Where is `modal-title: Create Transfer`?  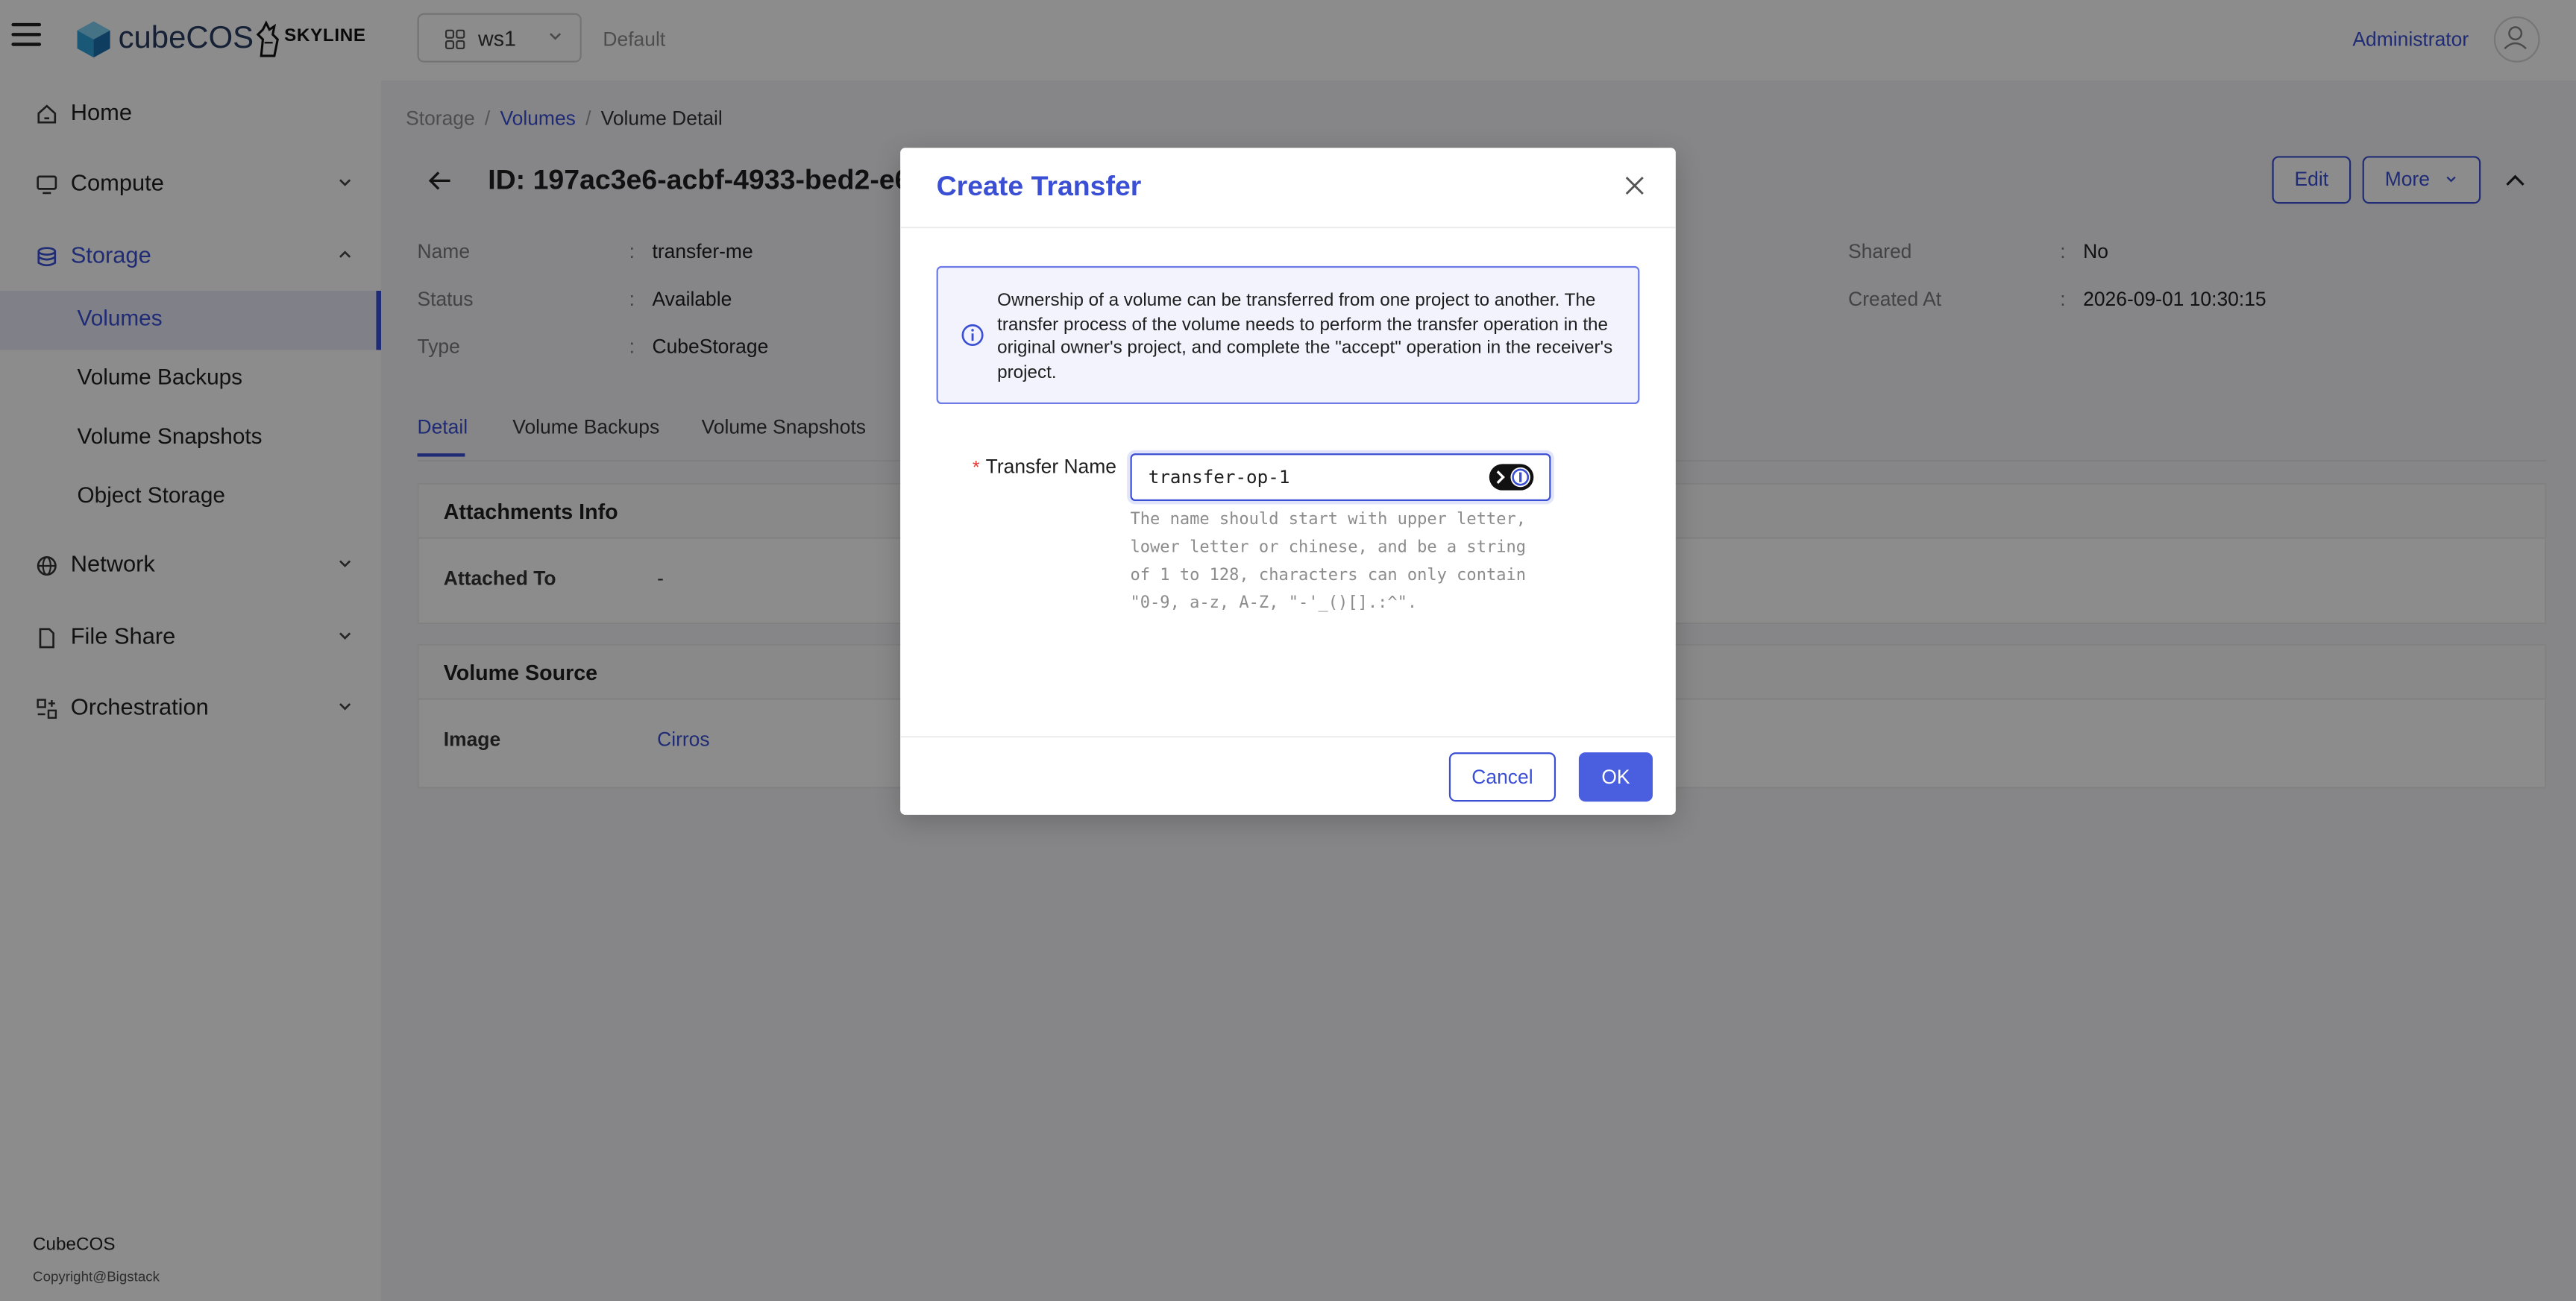
modal-title: Create Transfer is located at coordinates (1039, 187).